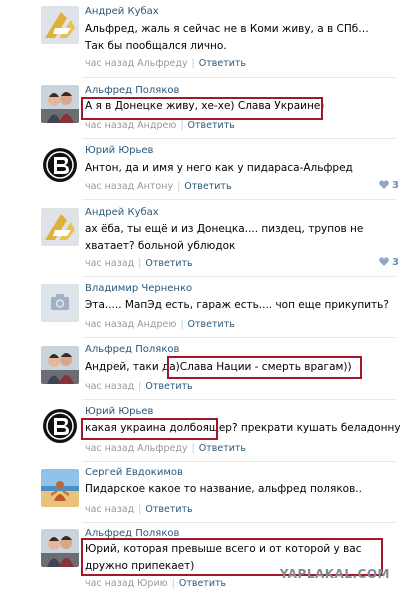 This screenshot has width=412, height=602. I want to click on comment-meta: час назад Антону | Ответить, so click(158, 186).